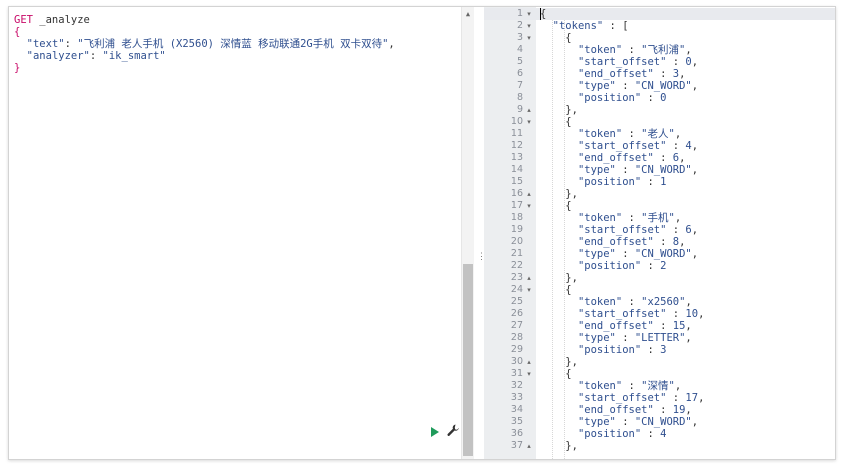  What do you see at coordinates (233, 44) in the screenshot?
I see `json-value: "飞利浦 老人手机 (X2560) 深情蓝 移动联通2G手机 双卡双待"` at bounding box center [233, 44].